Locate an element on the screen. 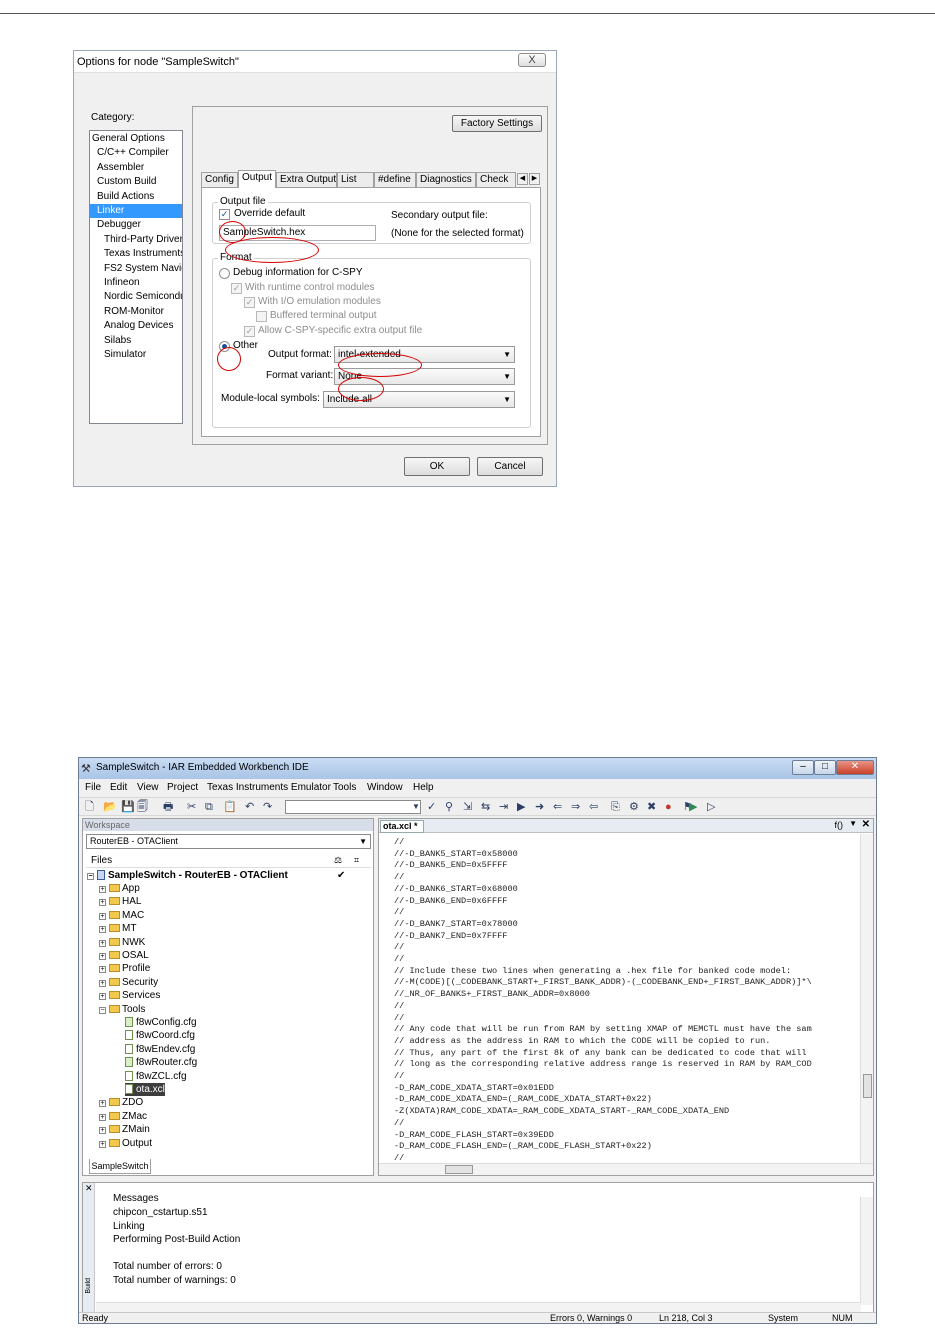 This screenshot has height=1328, width=935. editor-vertical-scrollbar is located at coordinates (866, 999).